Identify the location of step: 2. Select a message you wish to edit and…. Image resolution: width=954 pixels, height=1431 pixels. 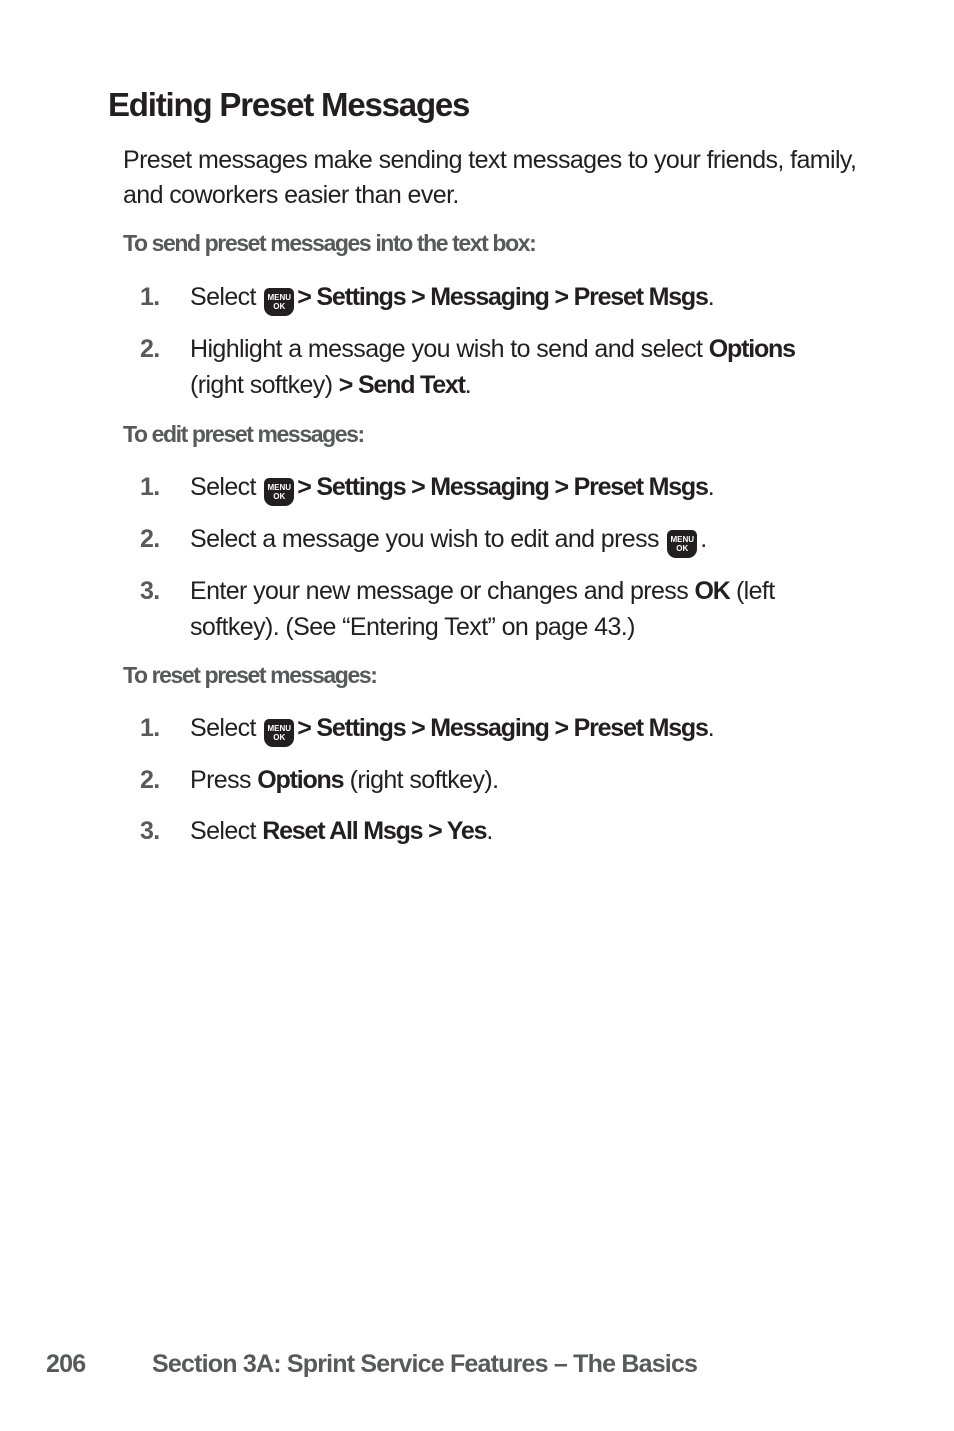
(505, 539).